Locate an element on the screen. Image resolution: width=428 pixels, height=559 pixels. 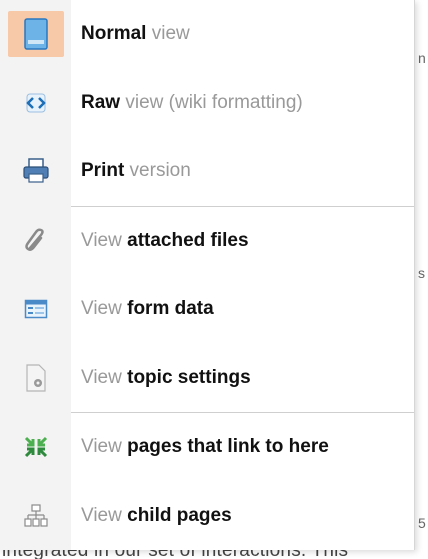
menu-item-form: View form data is located at coordinates (207, 309).